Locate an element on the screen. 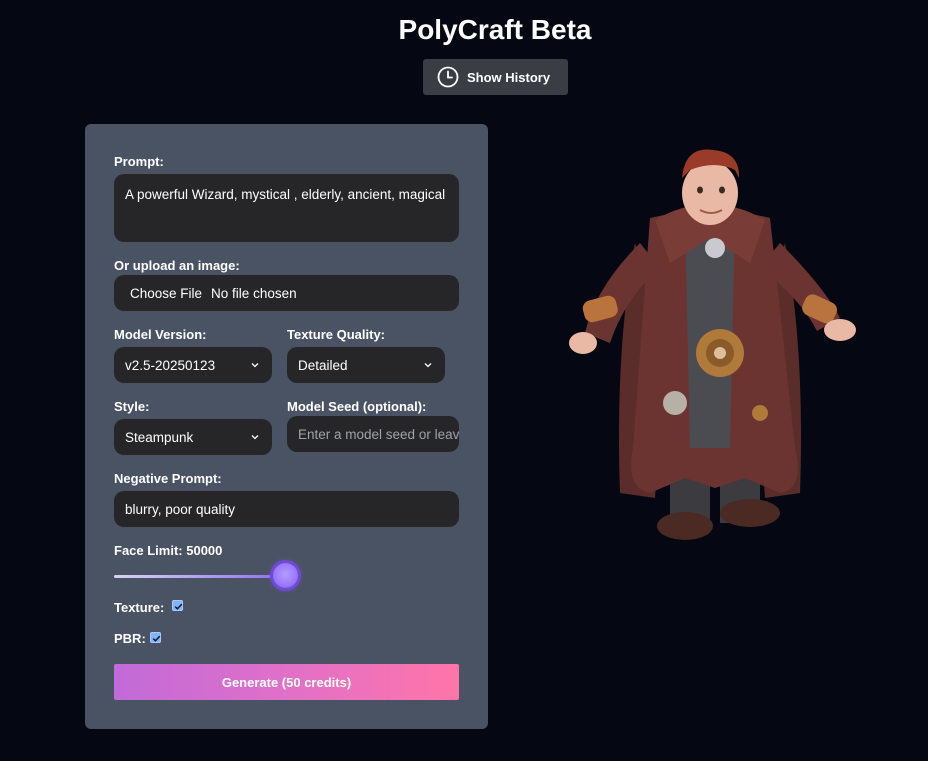  negative-prompt-label: Negative Prompt: is located at coordinates (168, 478).